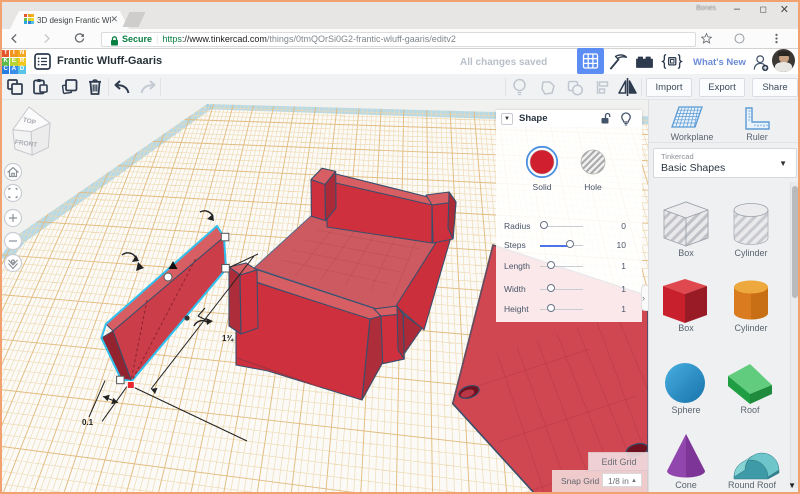 This screenshot has height=494, width=800. What do you see at coordinates (593, 187) in the screenshot?
I see `svg-text: Hole` at bounding box center [593, 187].